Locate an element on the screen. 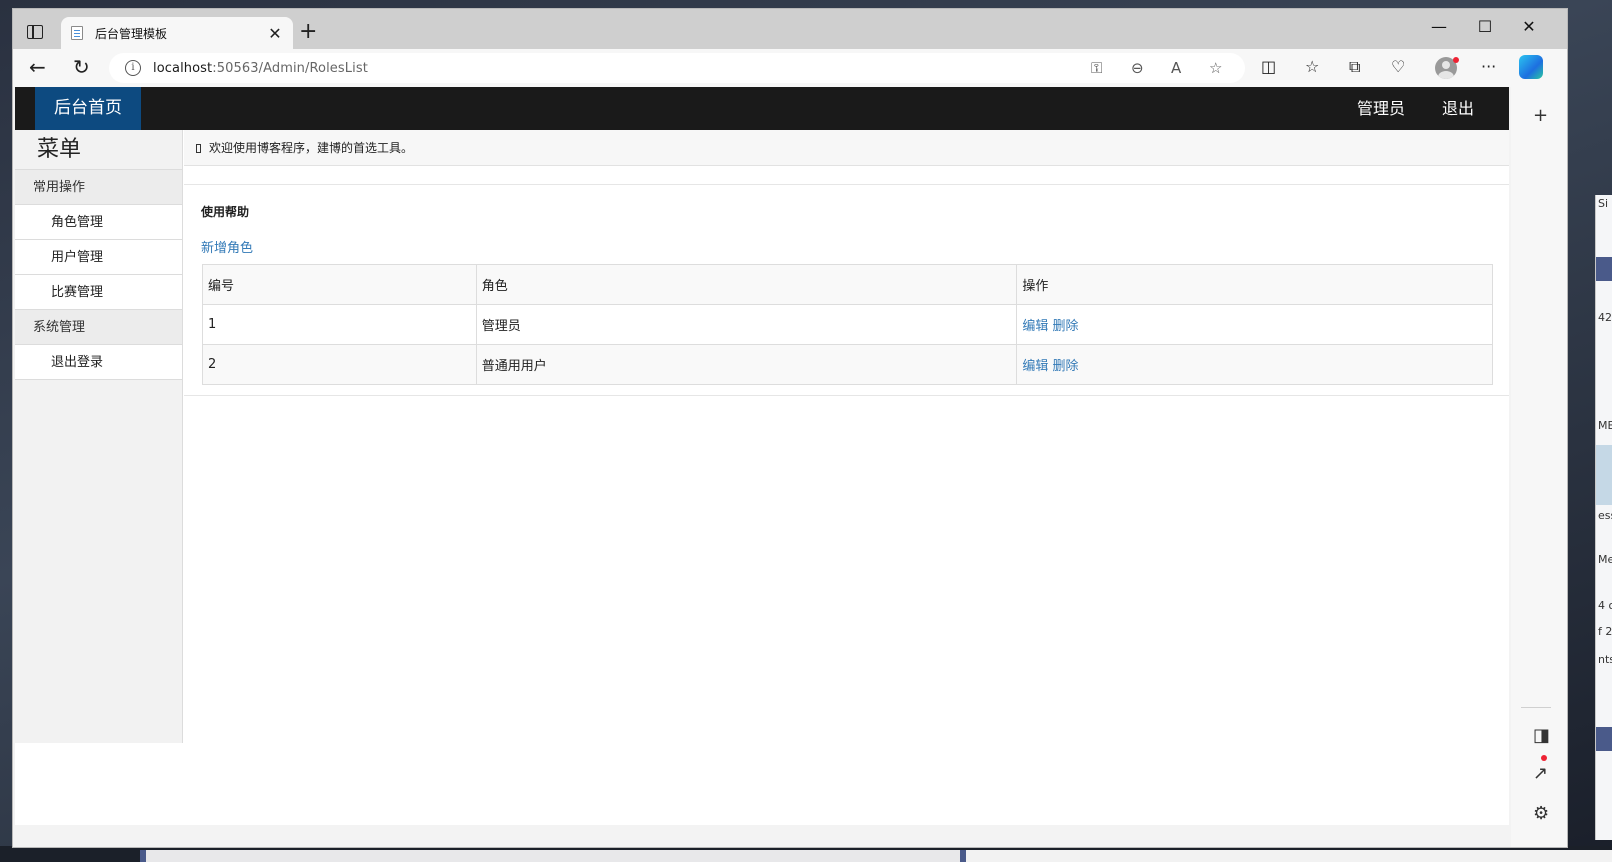 This screenshot has height=862, width=1612. close-window-icon: ✕ is located at coordinates (1529, 27).